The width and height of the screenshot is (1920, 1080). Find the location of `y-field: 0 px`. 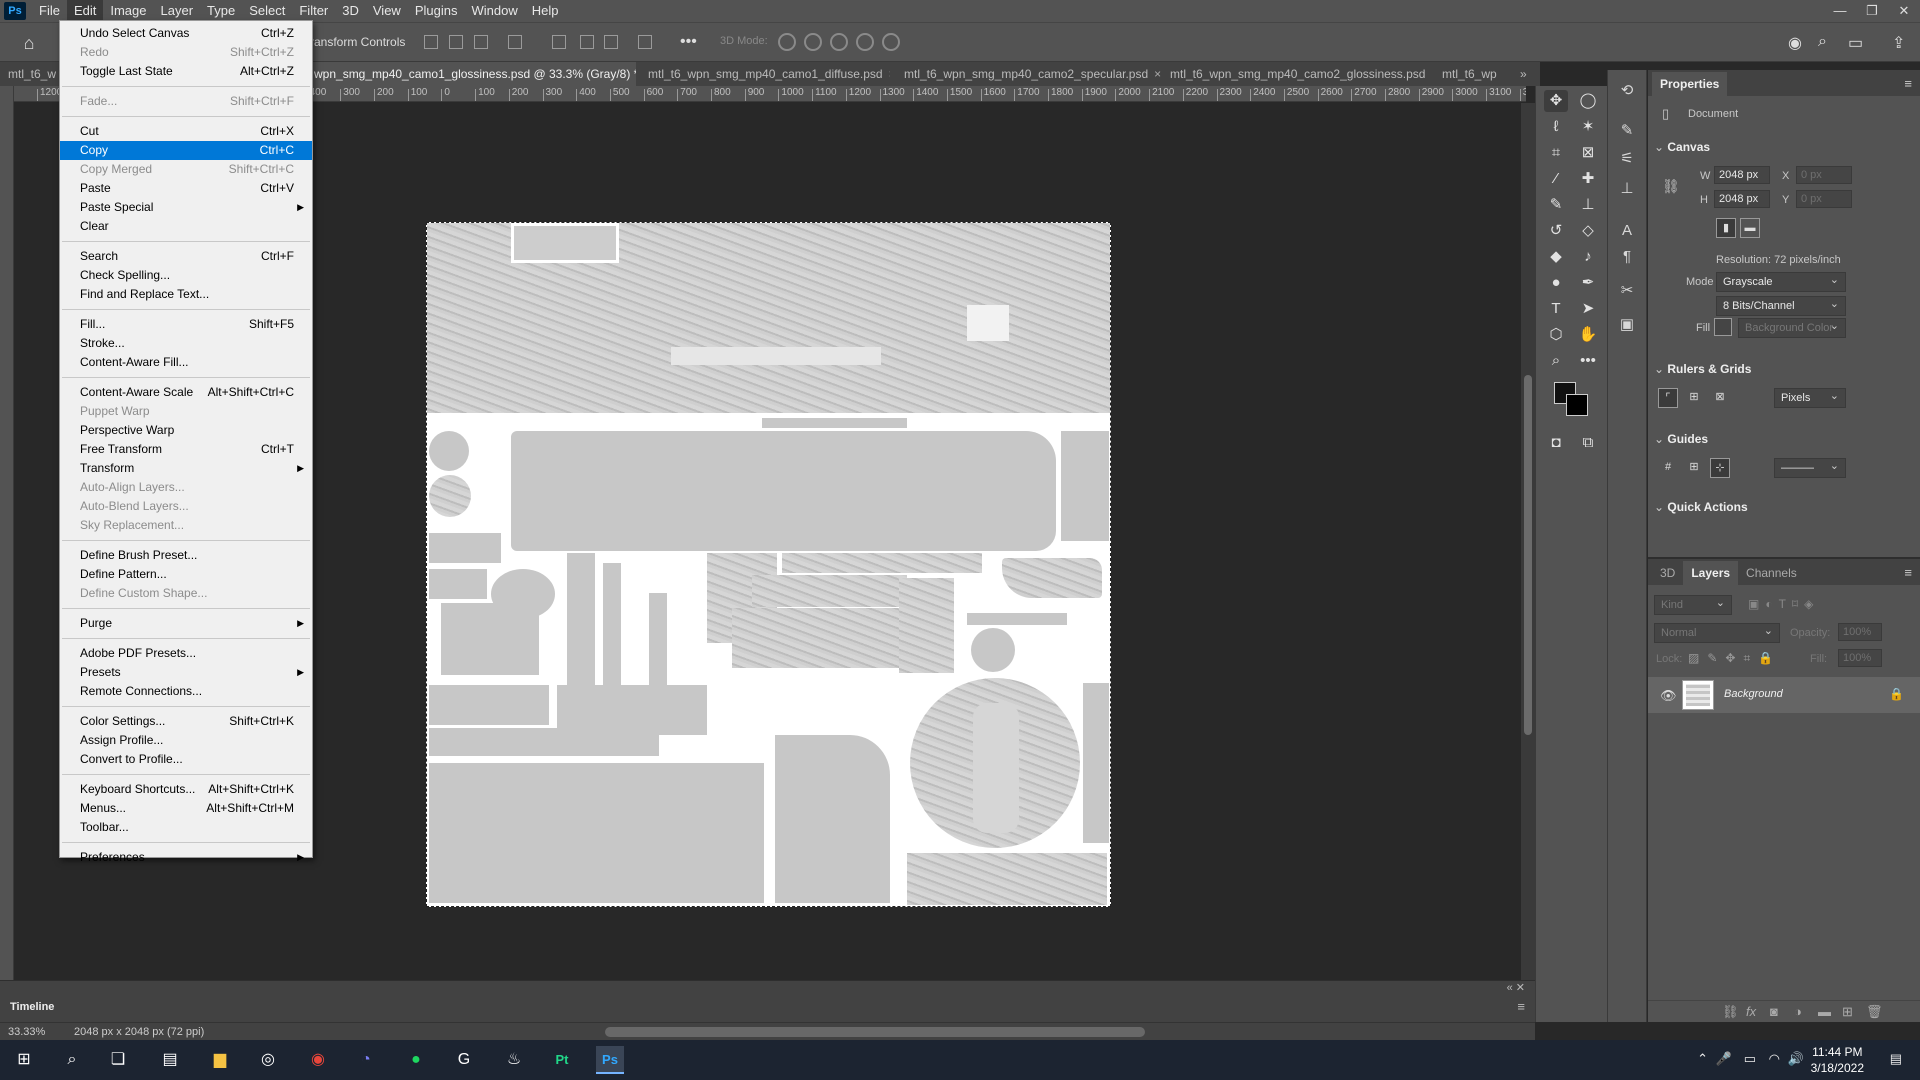

y-field: 0 px is located at coordinates (1824, 199).